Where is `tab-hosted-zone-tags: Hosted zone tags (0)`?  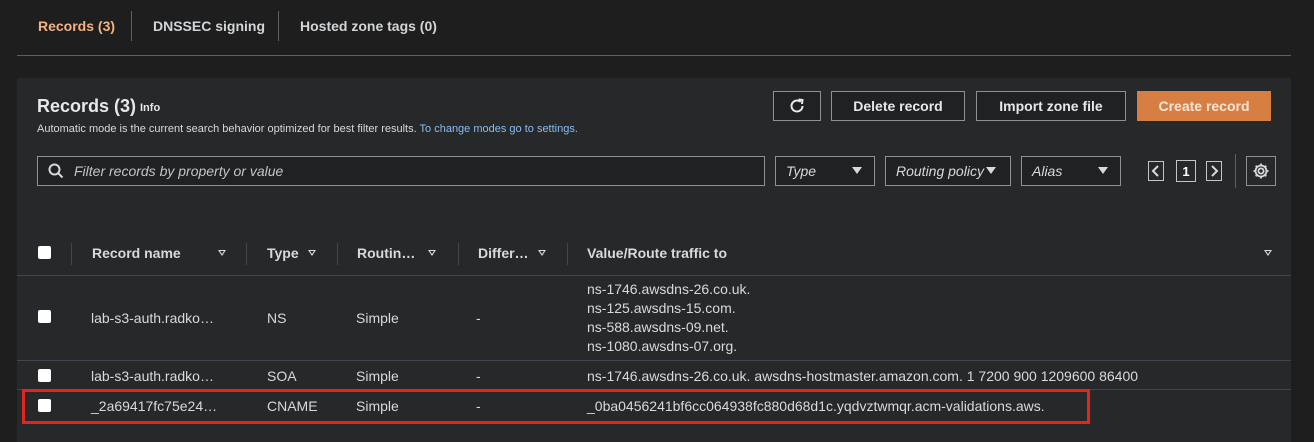 tab-hosted-zone-tags: Hosted zone tags (0) is located at coordinates (368, 26).